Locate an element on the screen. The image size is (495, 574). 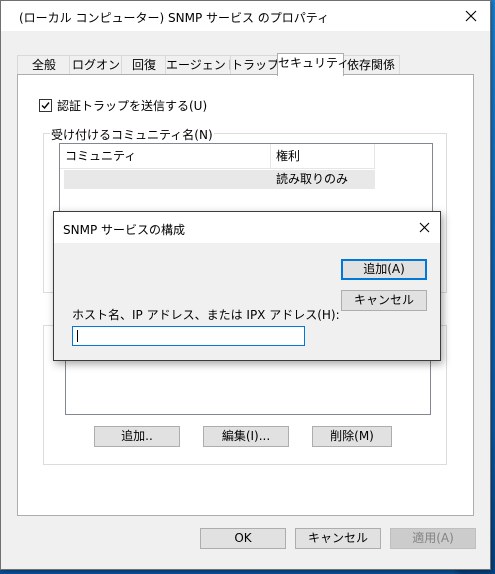
tab-traps: トラップ is located at coordinates (254, 65).